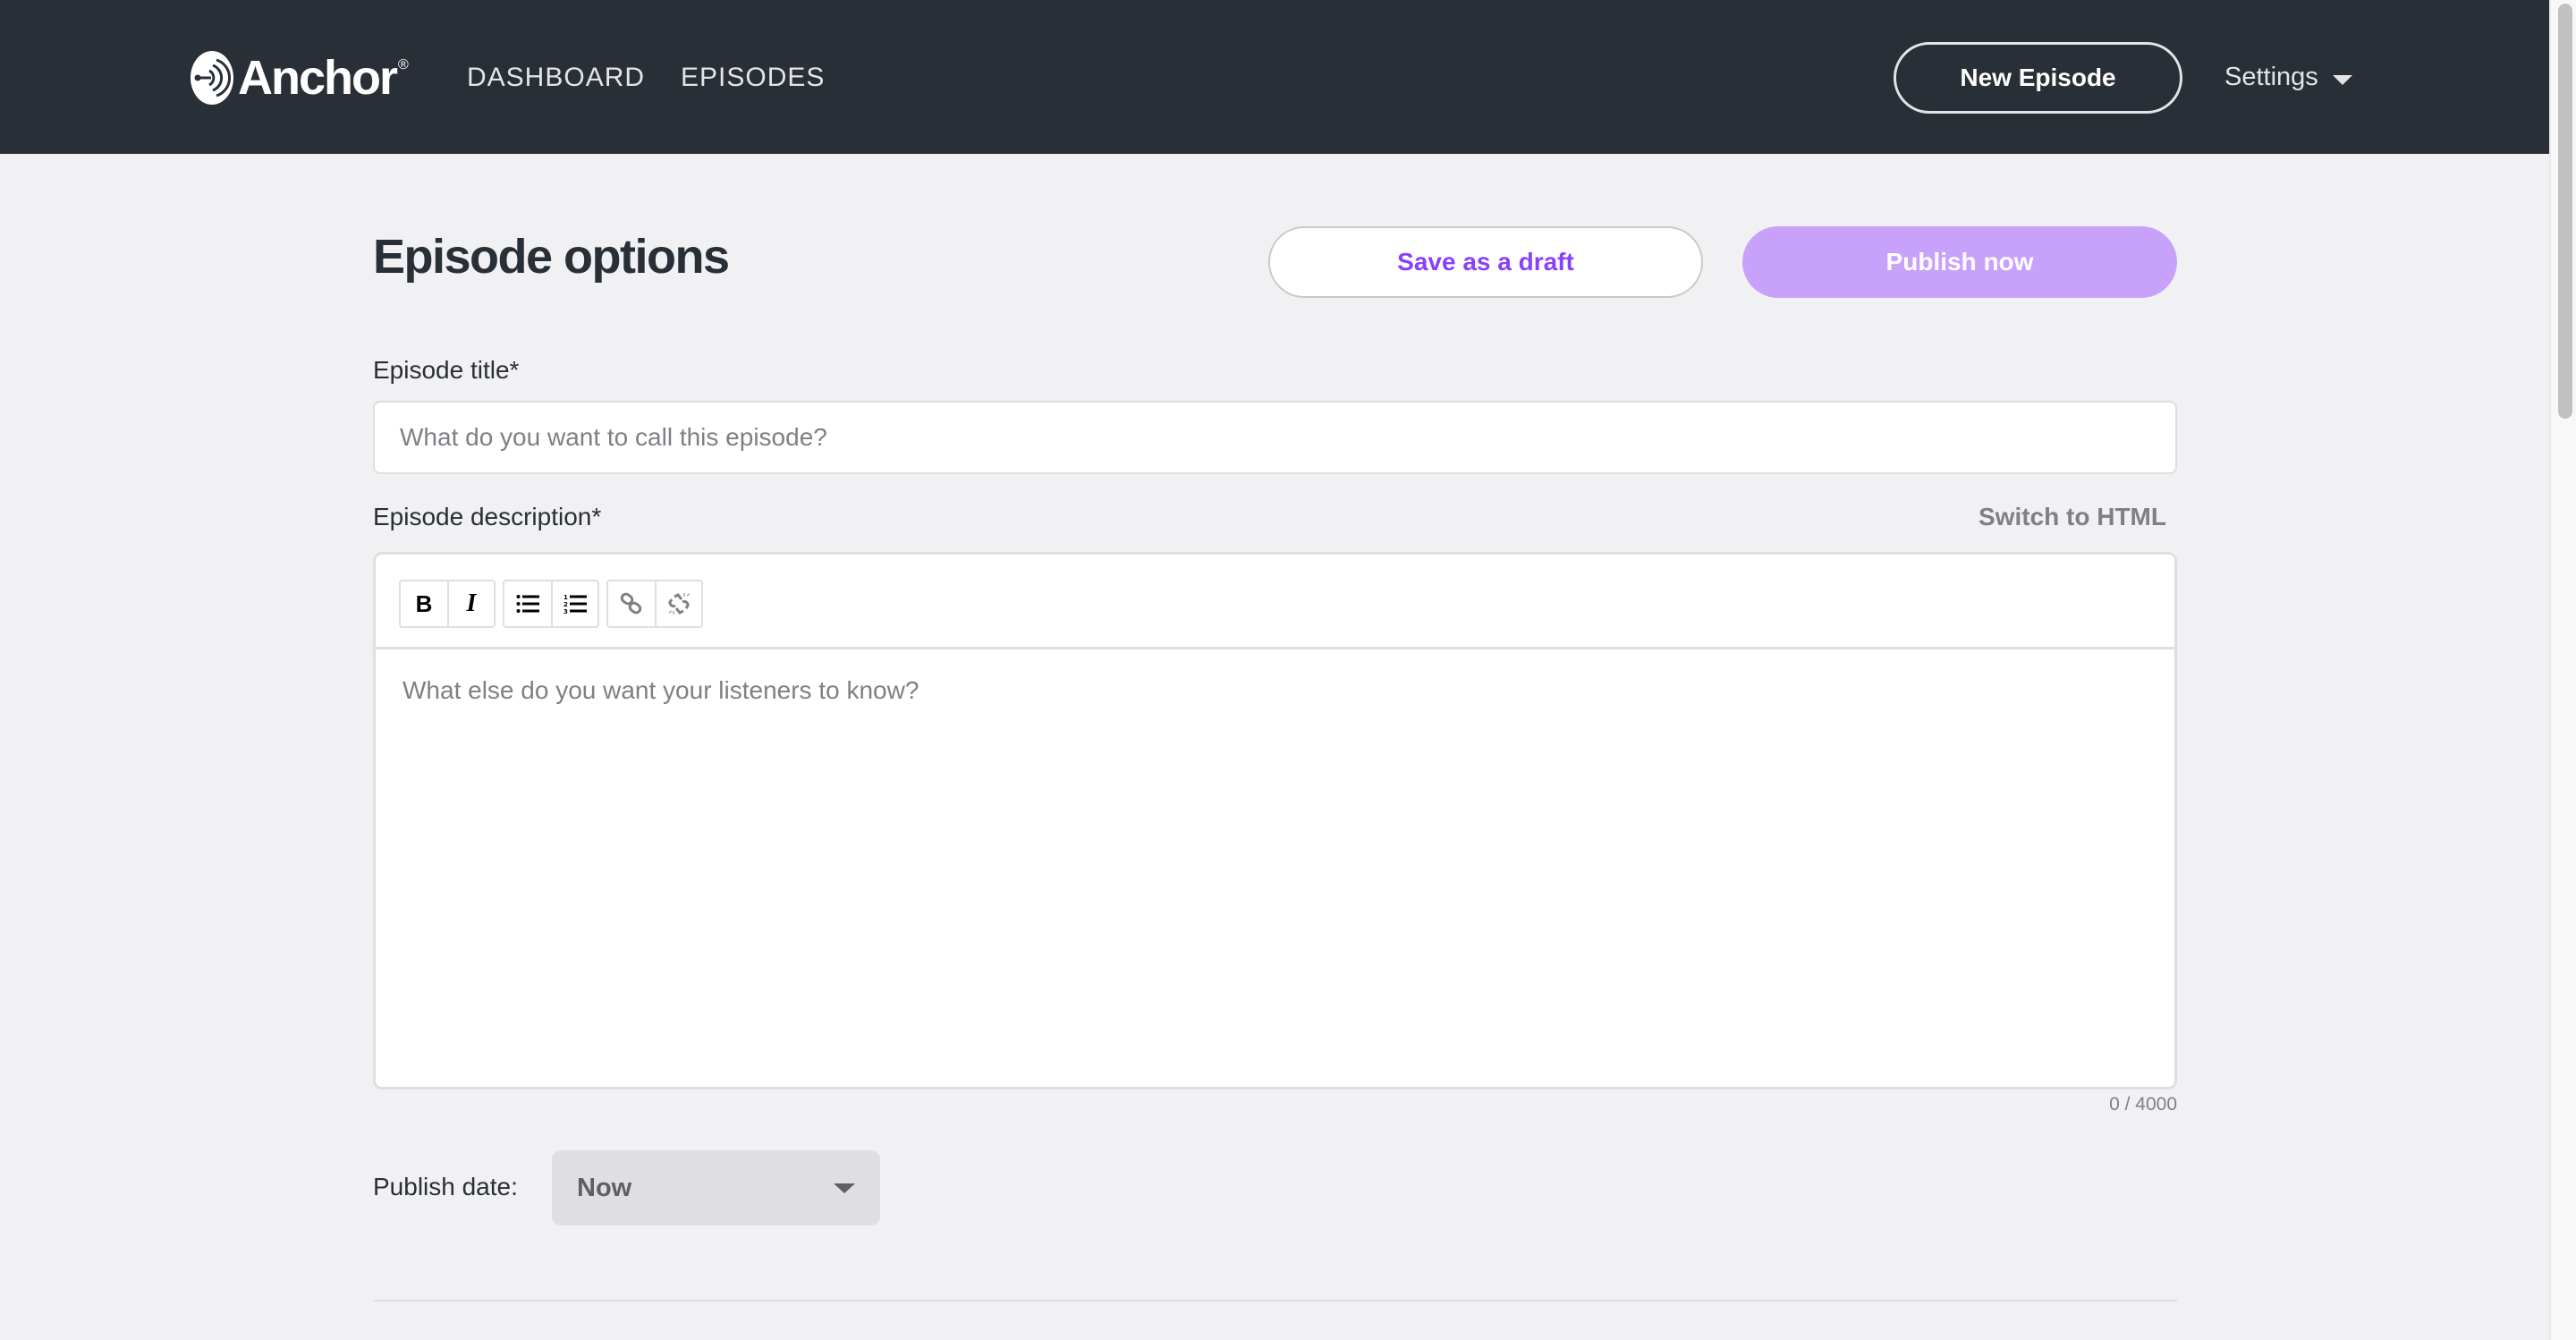 The width and height of the screenshot is (2576, 1340). I want to click on format-group: B I, so click(447, 604).